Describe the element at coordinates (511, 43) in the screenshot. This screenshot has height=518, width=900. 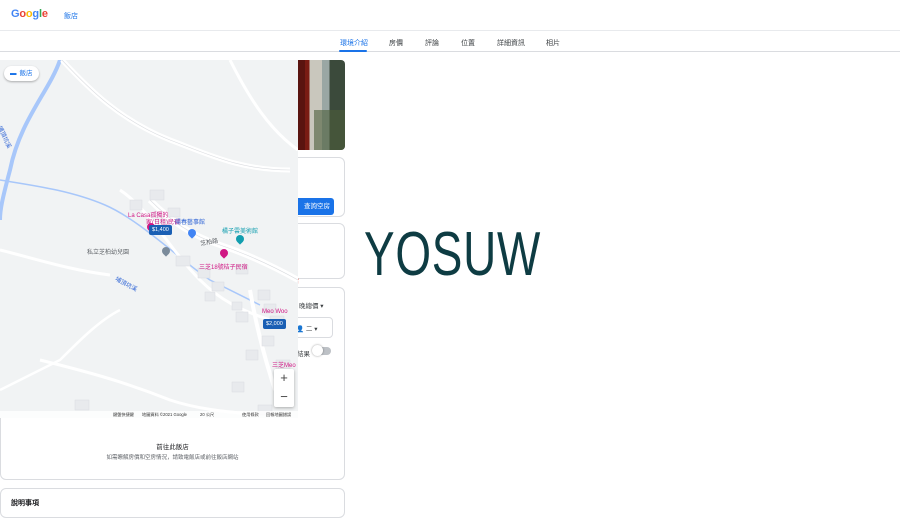
I see `tab-details: 詳細資訊` at that location.